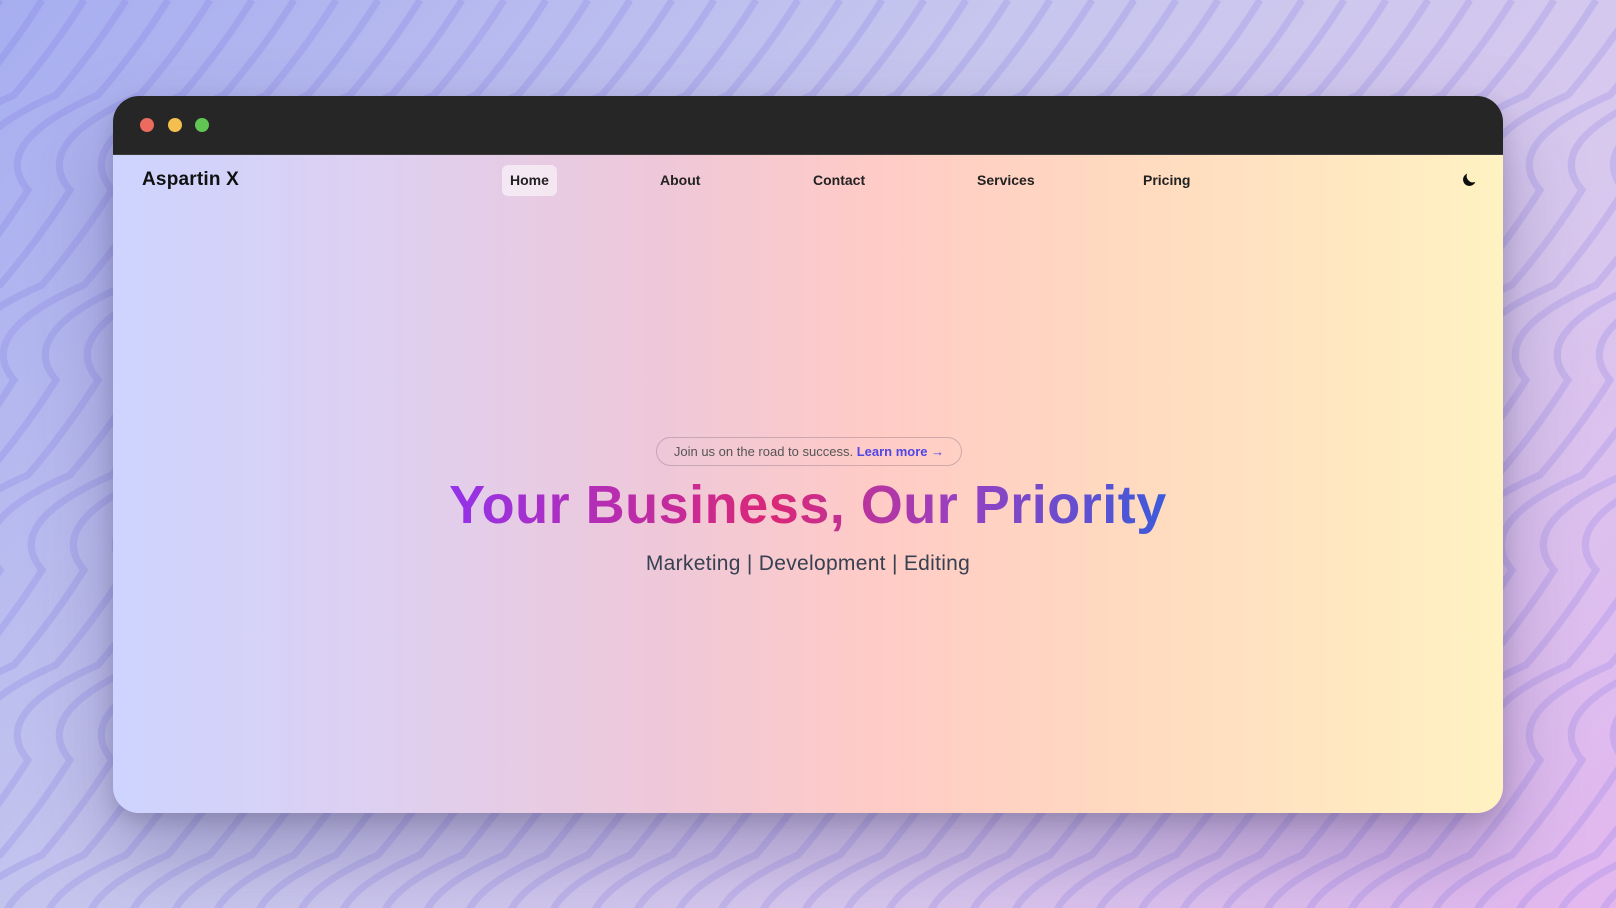 The width and height of the screenshot is (1616, 908). Describe the element at coordinates (175, 125) in the screenshot. I see `minimize-window-button` at that location.